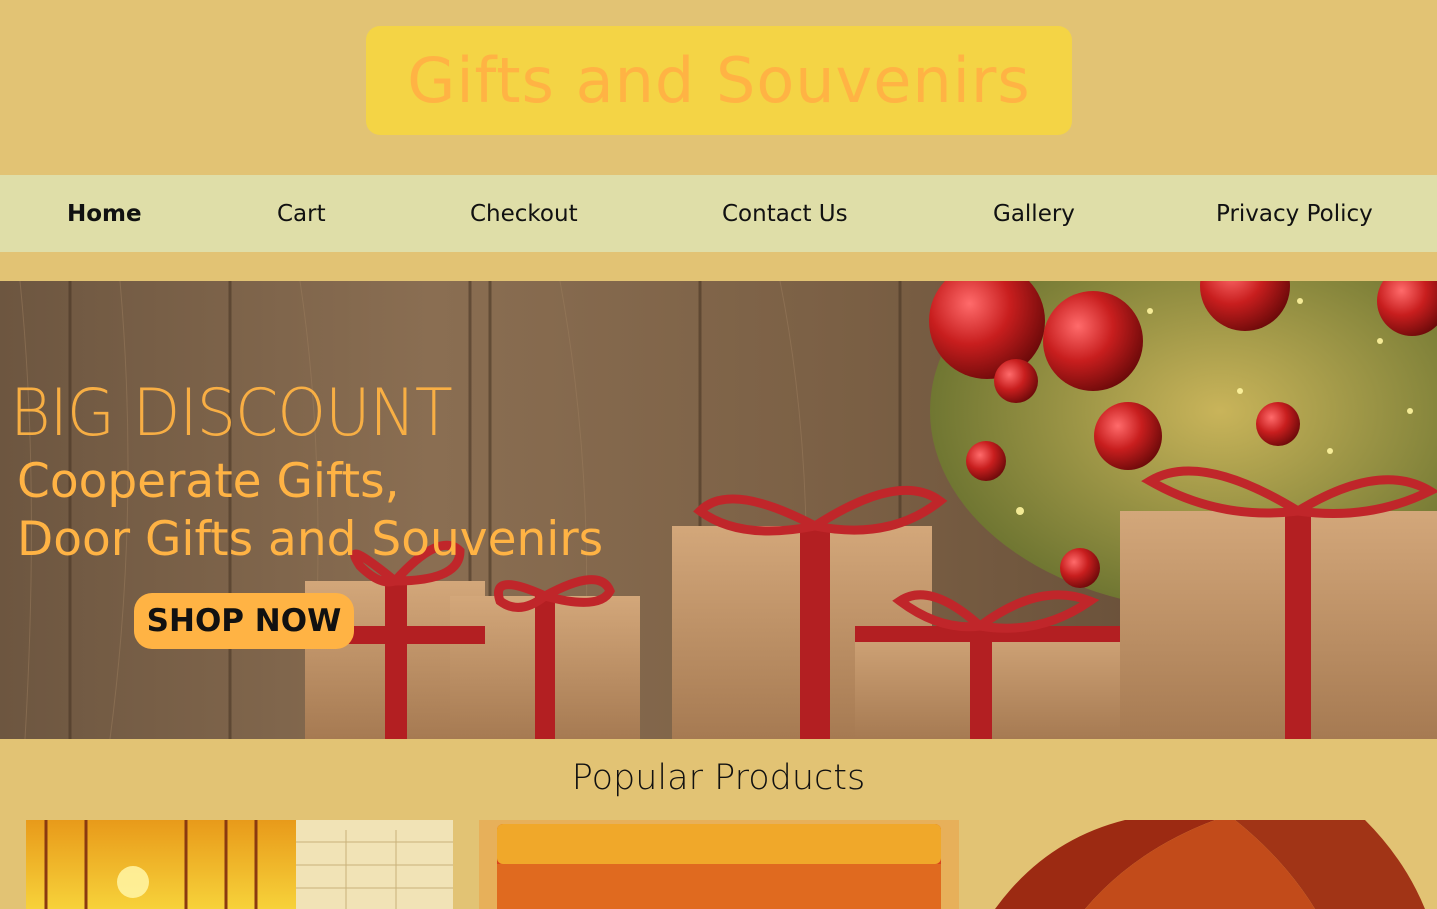 Image resolution: width=1437 pixels, height=909 pixels. I want to click on site-logo: Gifts and Souvenirs, so click(719, 80).